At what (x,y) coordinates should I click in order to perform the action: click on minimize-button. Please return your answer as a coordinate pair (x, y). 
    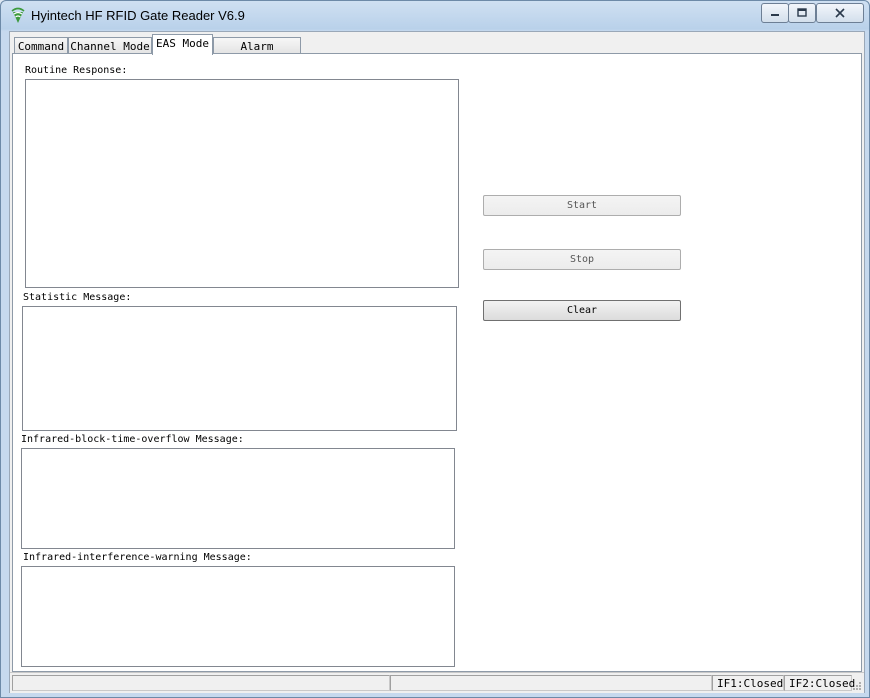
    Looking at the image, I should click on (775, 13).